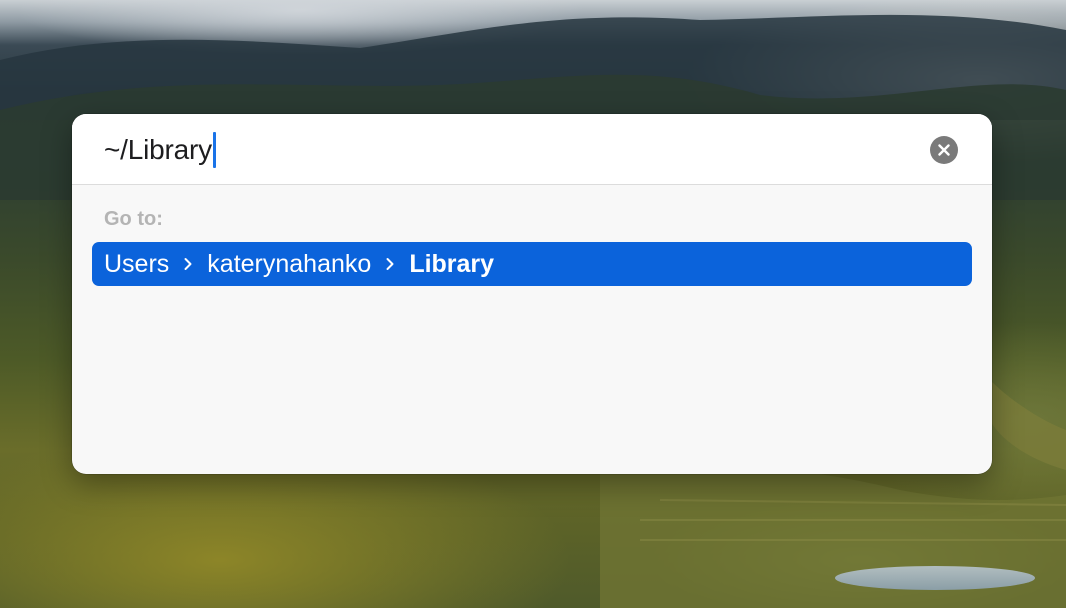 This screenshot has width=1066, height=608. What do you see at coordinates (289, 263) in the screenshot?
I see `breadcrumb-user: katerynahanko` at bounding box center [289, 263].